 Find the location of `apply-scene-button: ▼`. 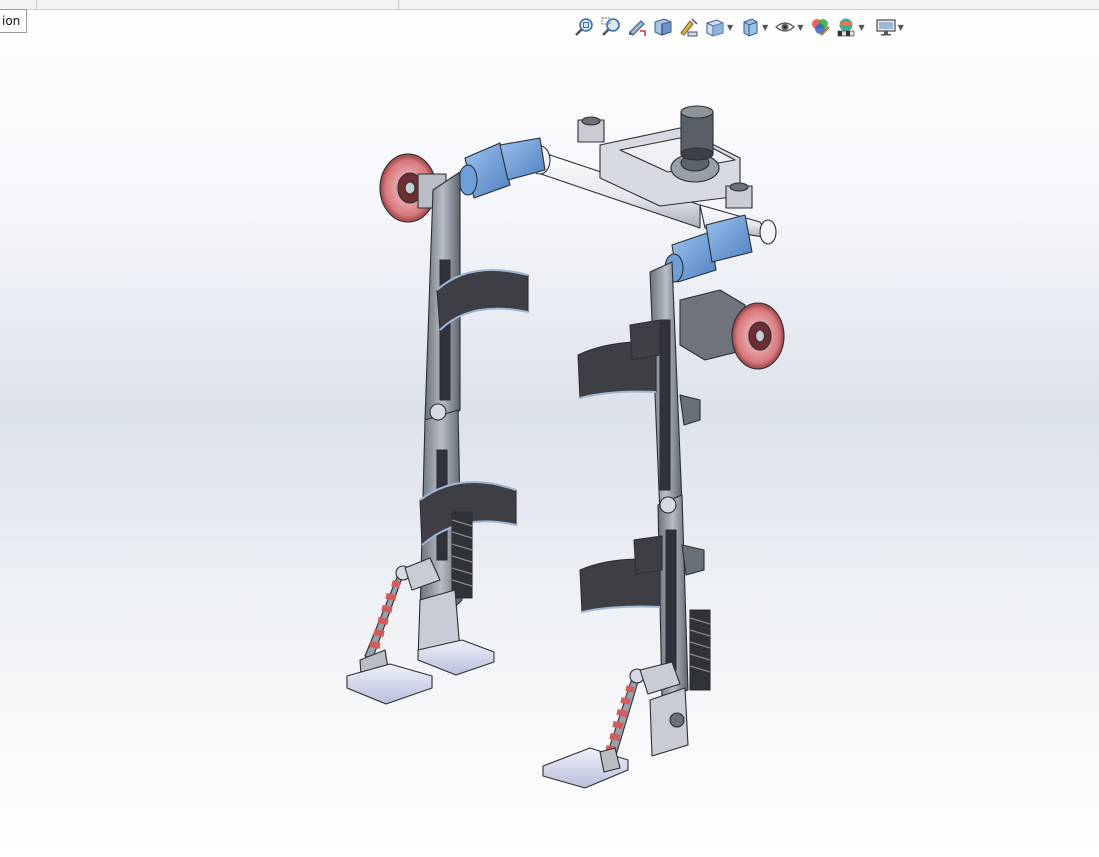

apply-scene-button: ▼ is located at coordinates (851, 27).